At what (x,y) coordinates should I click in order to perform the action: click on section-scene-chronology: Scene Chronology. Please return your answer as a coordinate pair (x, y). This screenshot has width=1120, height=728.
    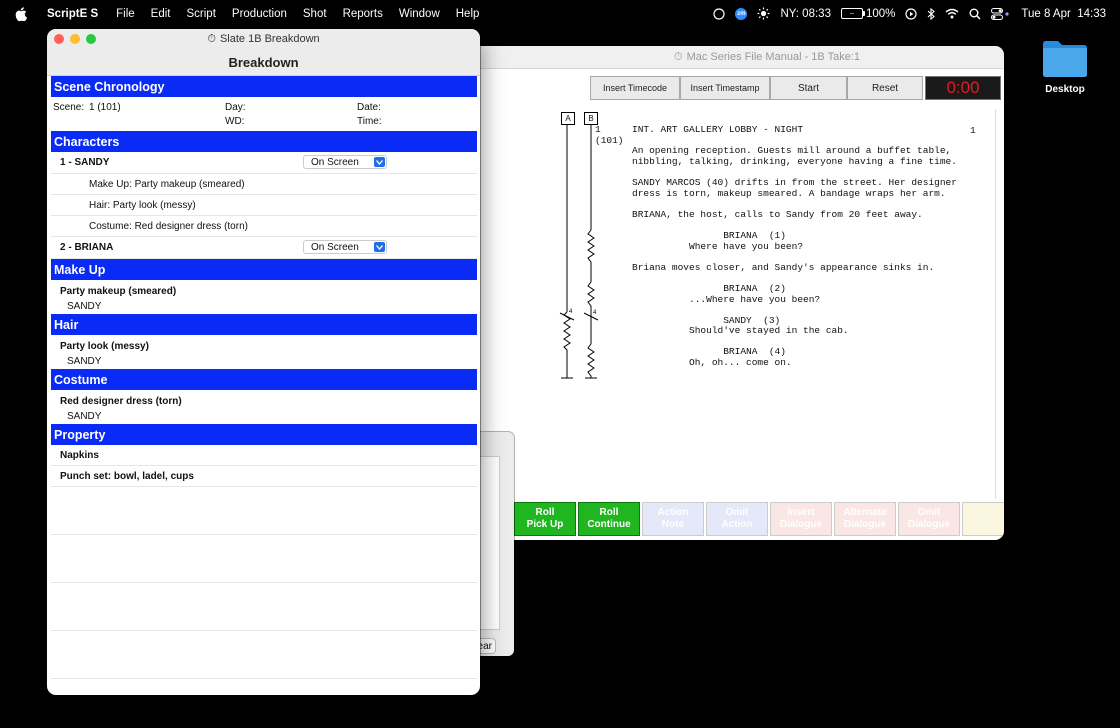
    Looking at the image, I should click on (264, 86).